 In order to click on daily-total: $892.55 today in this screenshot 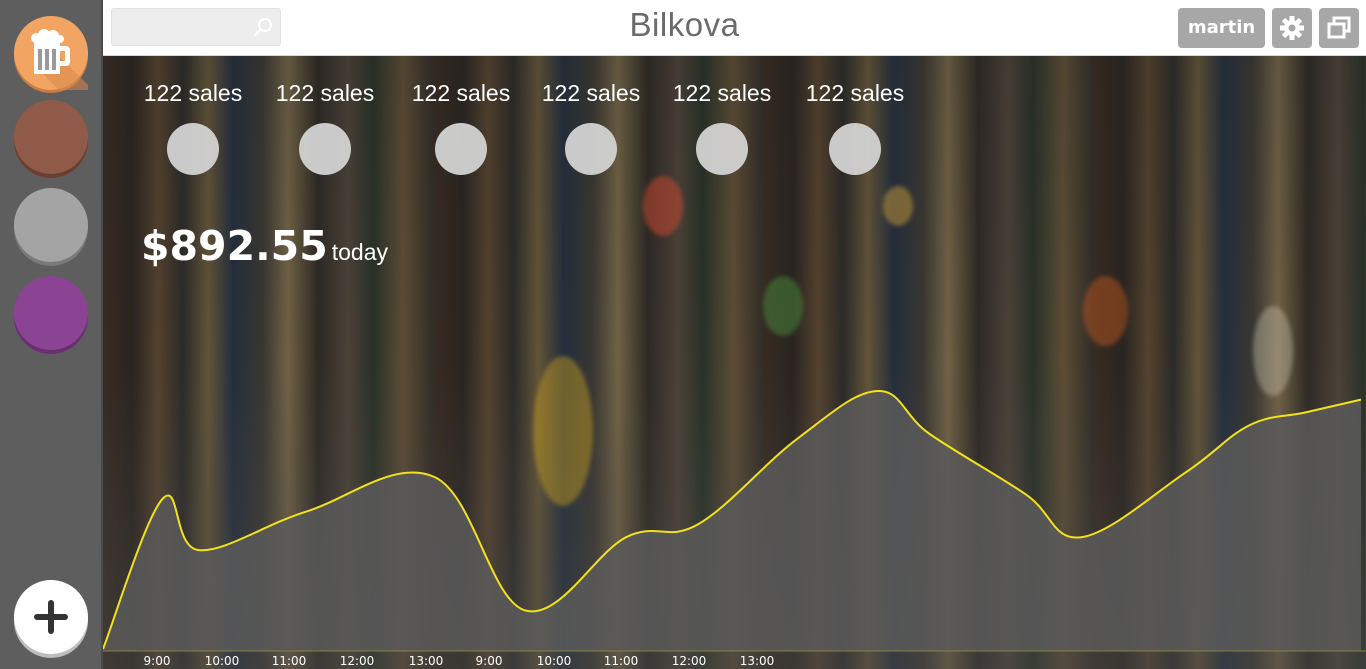, I will do `click(264, 246)`.